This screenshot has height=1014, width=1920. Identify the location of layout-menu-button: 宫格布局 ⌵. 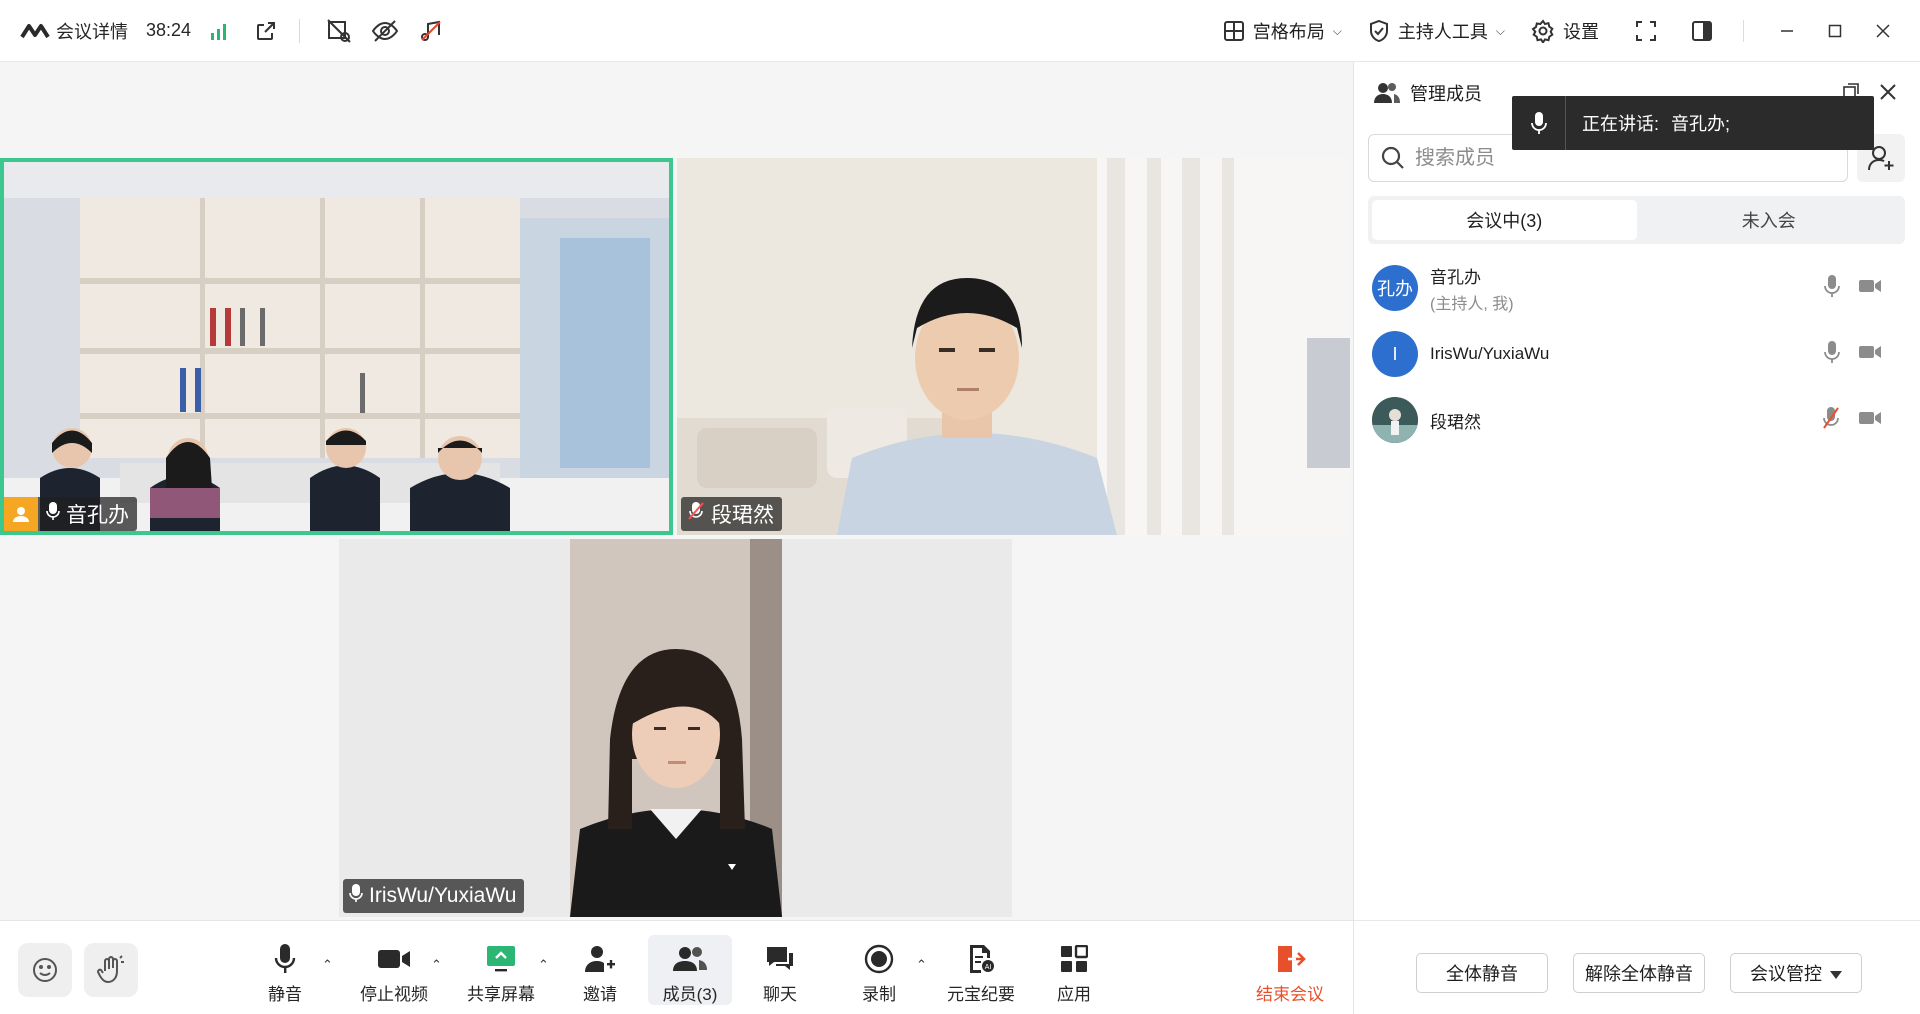
(1282, 31).